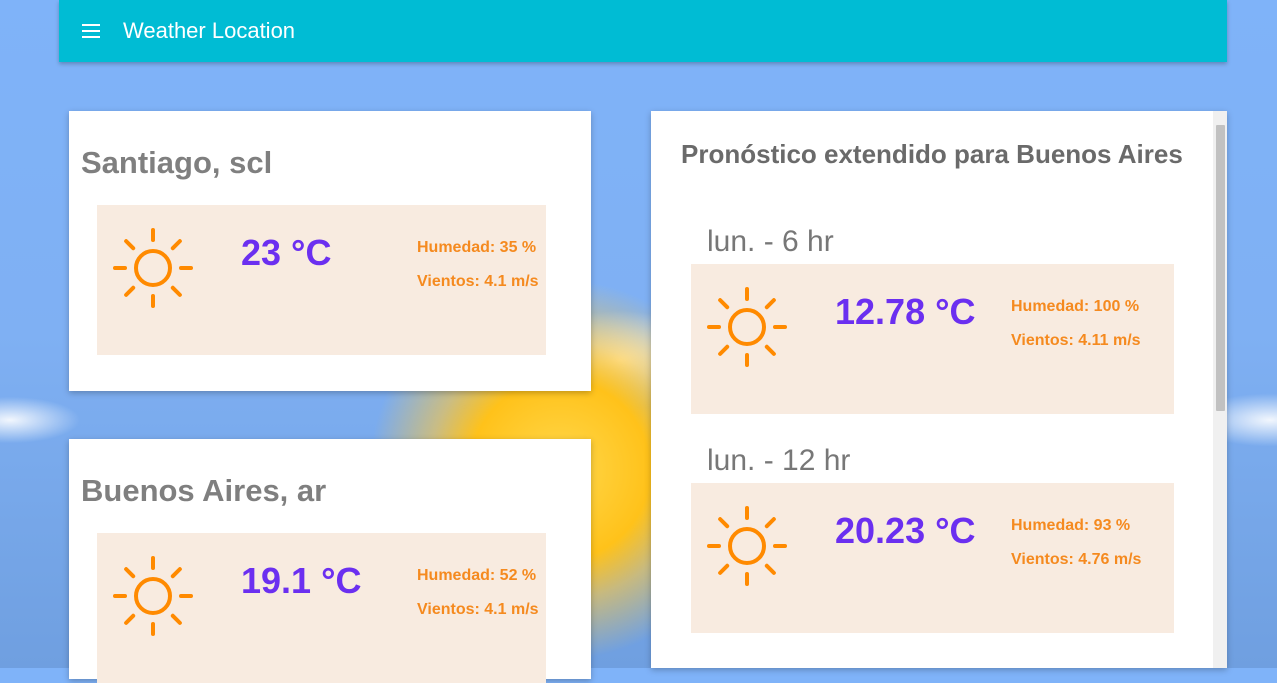 The height and width of the screenshot is (683, 1277). What do you see at coordinates (477, 575) in the screenshot?
I see `humidity: Humedad: 52 %` at bounding box center [477, 575].